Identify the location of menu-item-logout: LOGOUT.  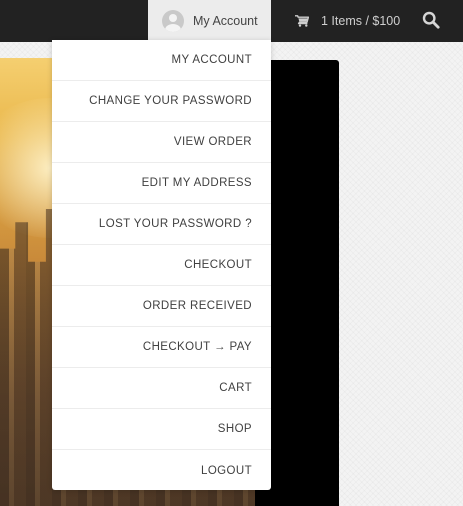
(161, 470).